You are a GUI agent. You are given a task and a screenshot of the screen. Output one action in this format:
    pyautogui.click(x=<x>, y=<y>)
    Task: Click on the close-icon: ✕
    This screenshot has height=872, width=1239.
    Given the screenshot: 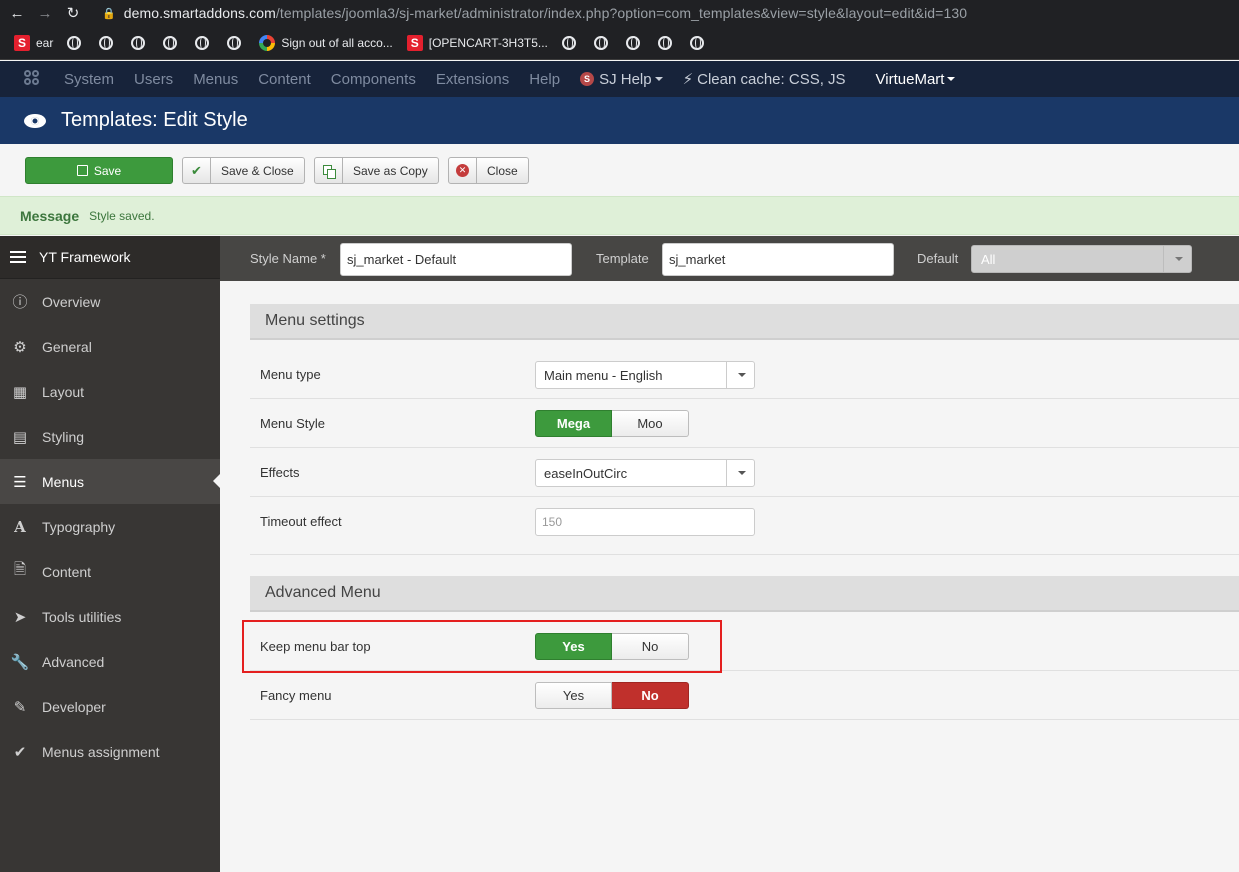 What is the action you would take?
    pyautogui.click(x=462, y=170)
    